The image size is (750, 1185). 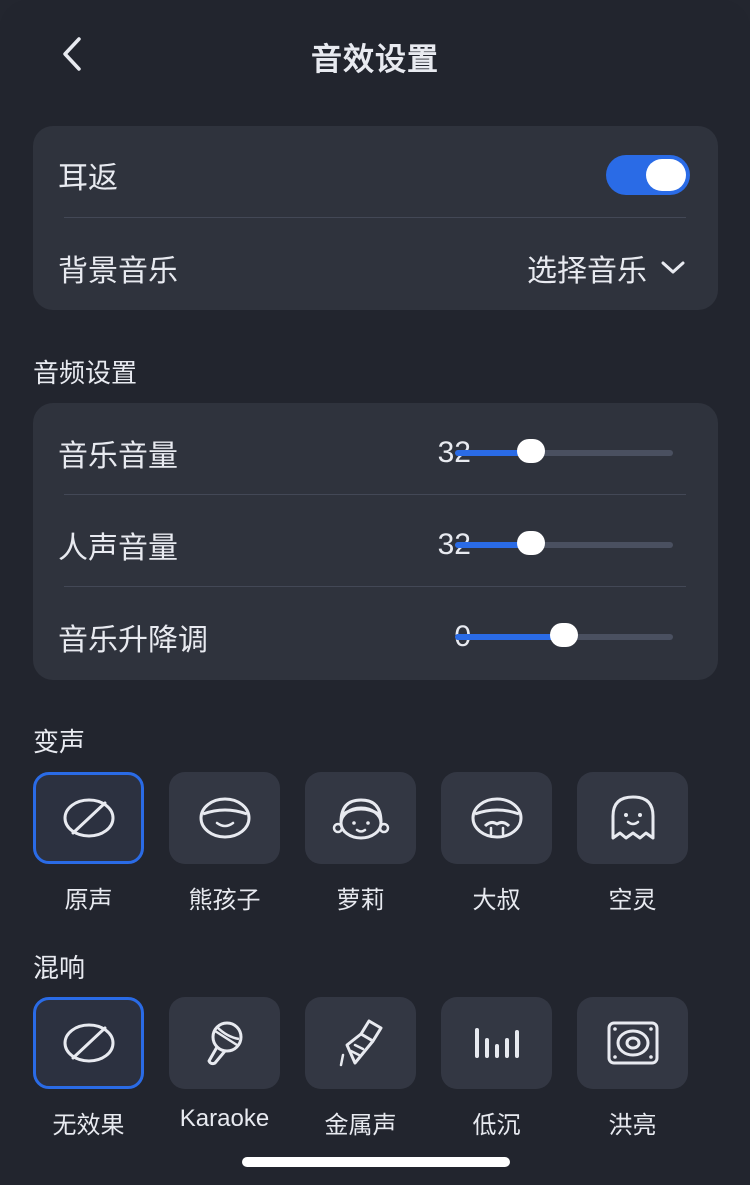 I want to click on speaker-icon, so click(x=632, y=1043).